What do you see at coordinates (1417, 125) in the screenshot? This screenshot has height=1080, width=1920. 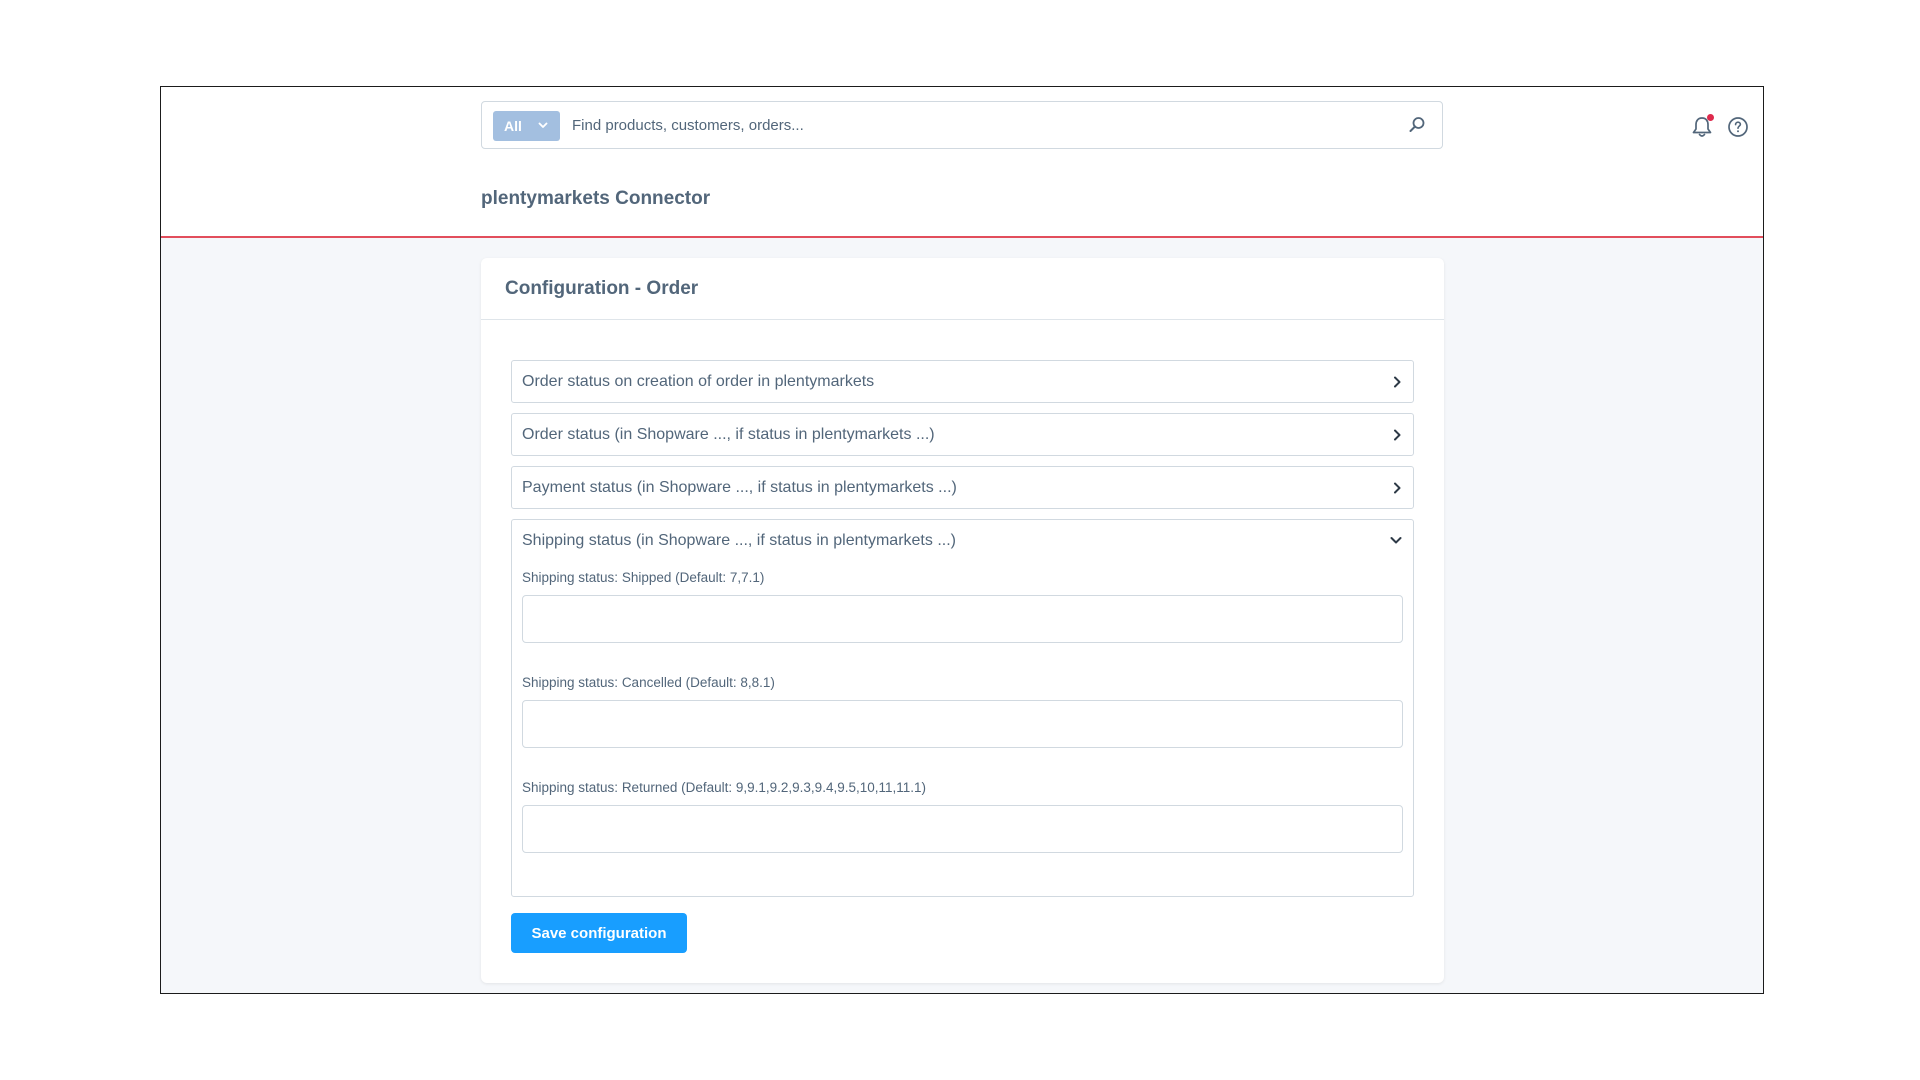 I see `search-icon` at bounding box center [1417, 125].